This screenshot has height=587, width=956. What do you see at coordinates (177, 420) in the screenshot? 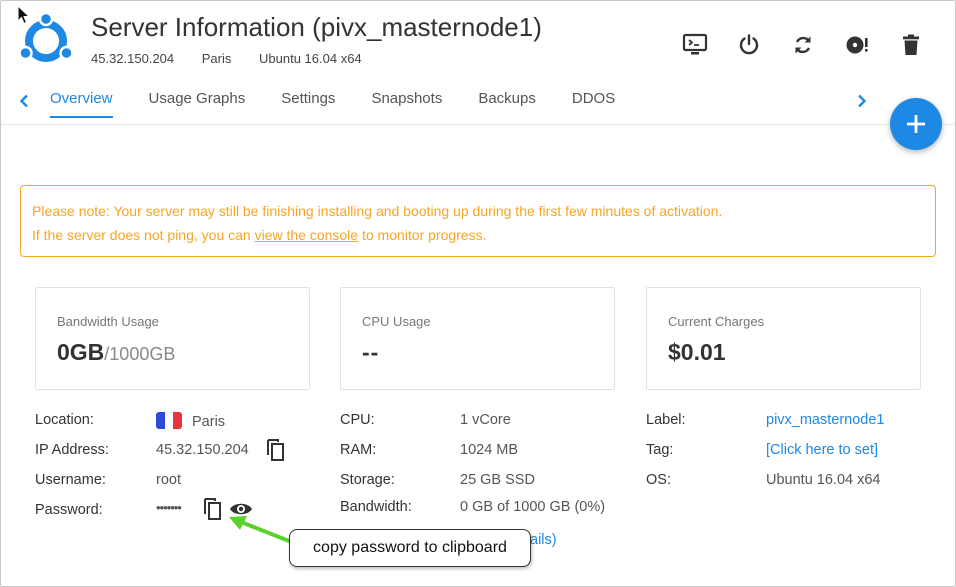
I see `flag-stripe-red` at bounding box center [177, 420].